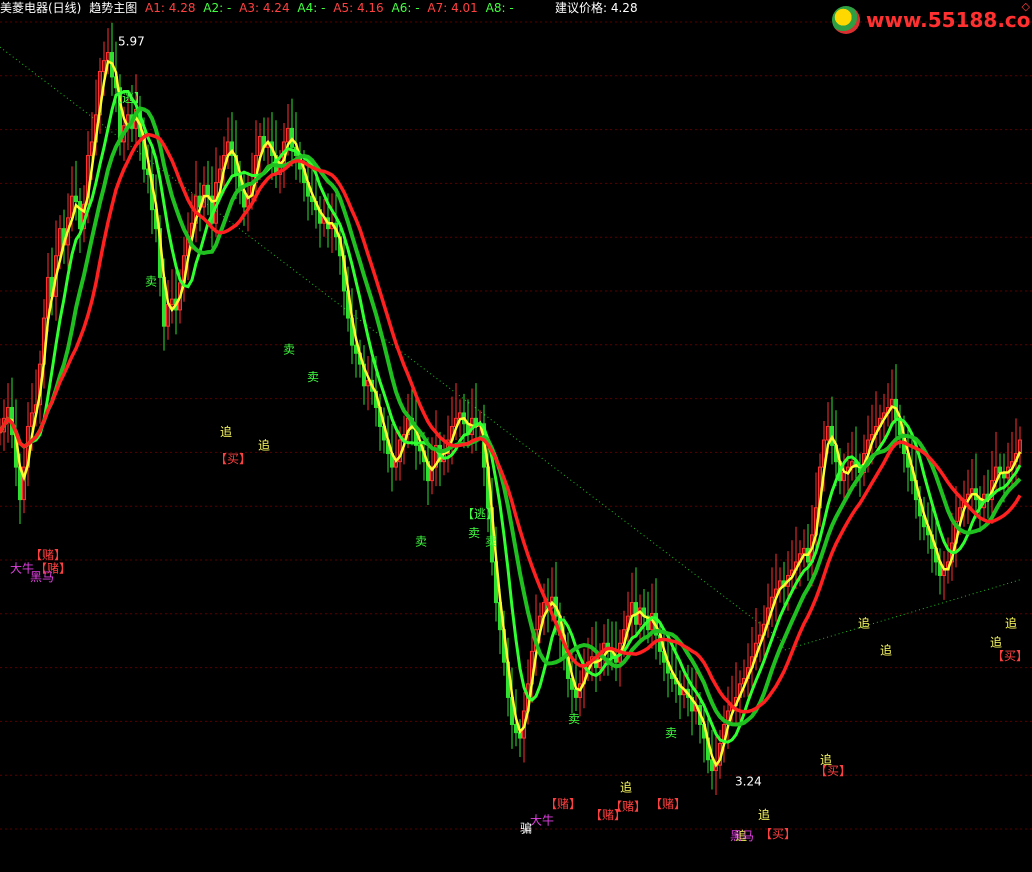 This screenshot has height=872, width=1032. I want to click on site-logo: www.55188.com, so click(932, 20).